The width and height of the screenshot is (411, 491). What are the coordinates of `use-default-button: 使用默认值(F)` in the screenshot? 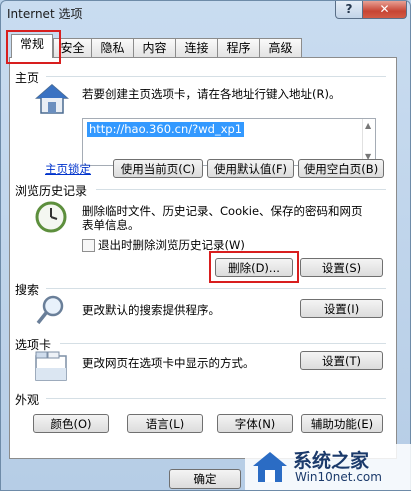 It's located at (250, 168).